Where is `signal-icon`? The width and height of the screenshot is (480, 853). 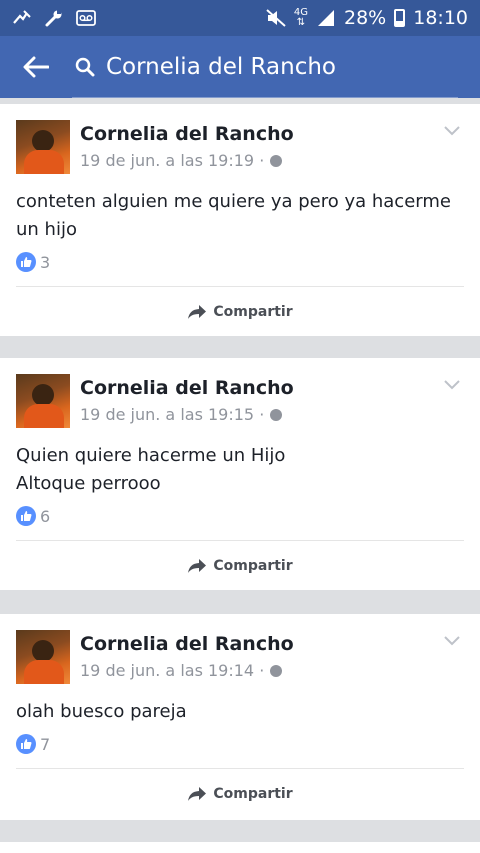 signal-icon is located at coordinates (326, 18).